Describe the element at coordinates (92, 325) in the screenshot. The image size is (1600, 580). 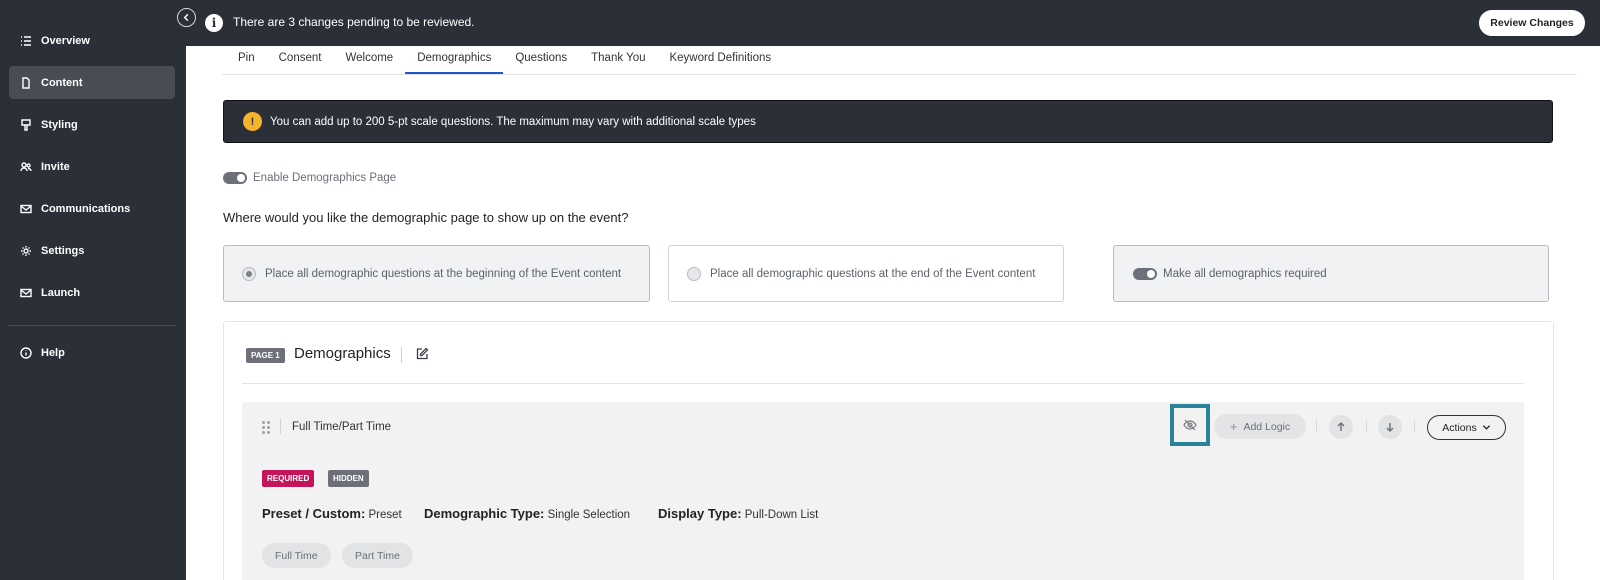
I see `sidebar-divider` at that location.